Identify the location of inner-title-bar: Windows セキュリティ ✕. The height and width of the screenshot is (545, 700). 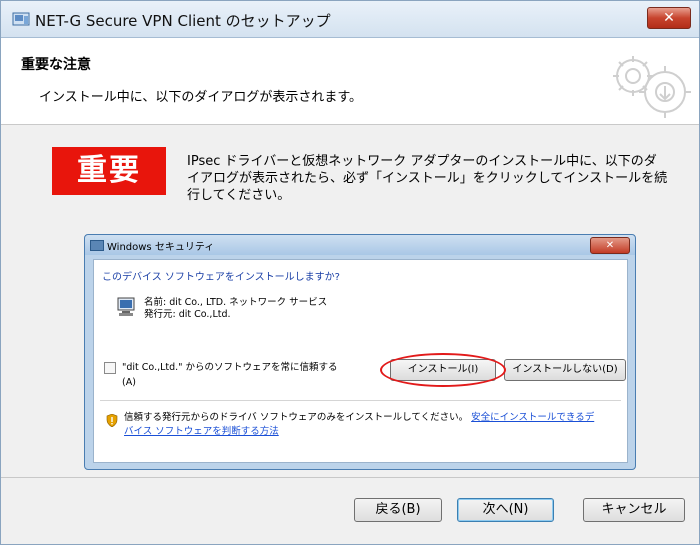
(360, 245).